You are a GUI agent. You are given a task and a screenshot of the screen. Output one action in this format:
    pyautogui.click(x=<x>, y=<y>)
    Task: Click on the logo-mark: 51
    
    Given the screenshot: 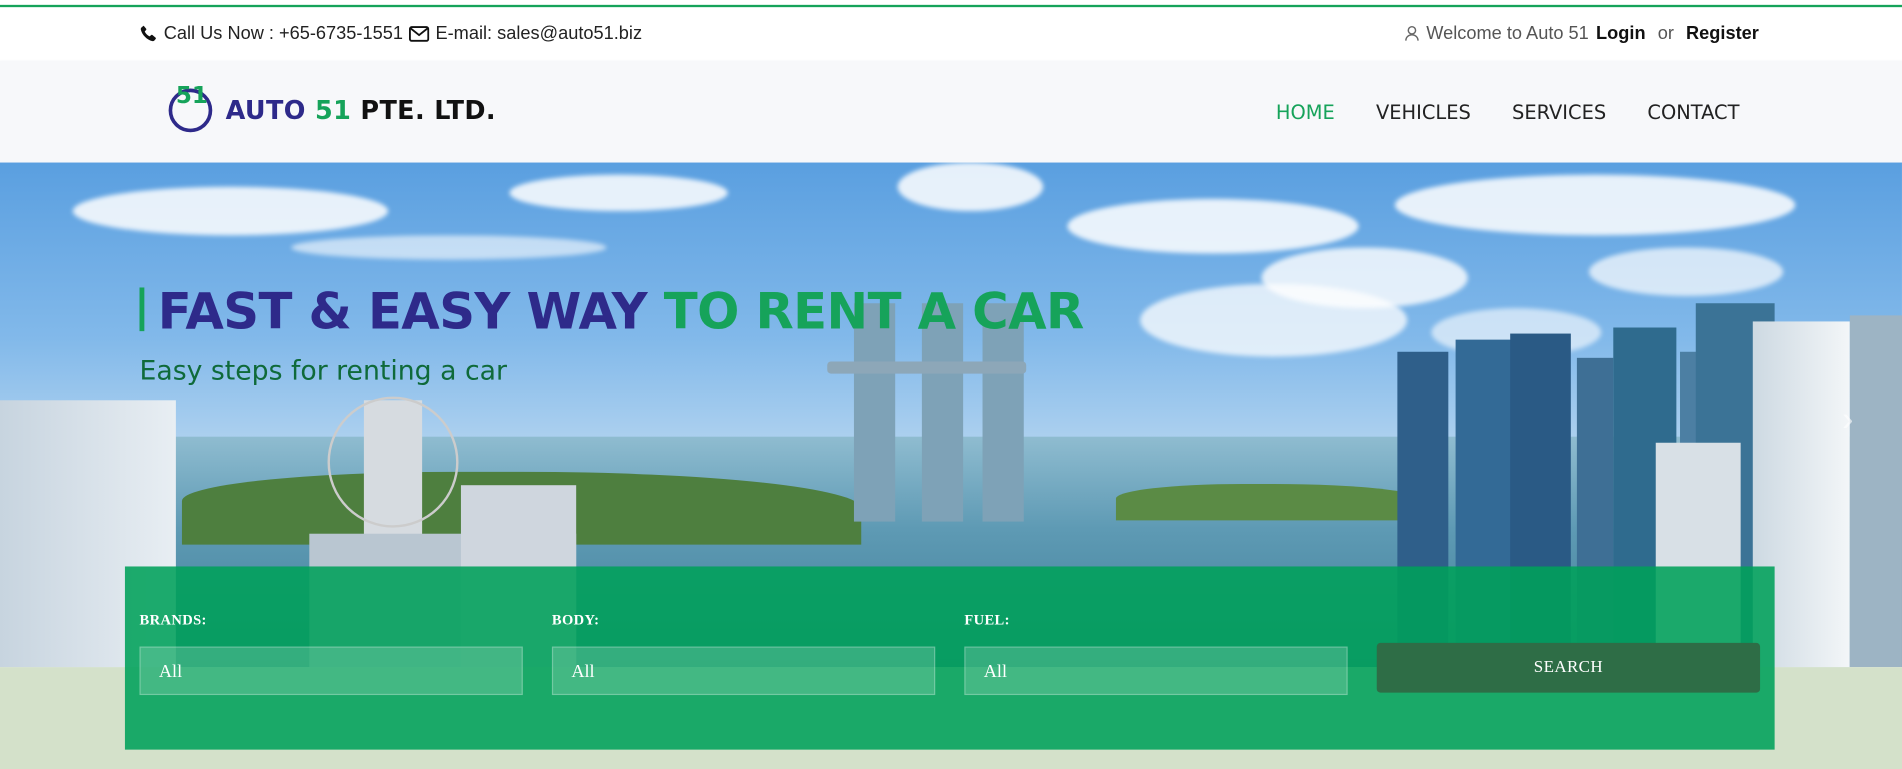 What is the action you would take?
    pyautogui.click(x=192, y=109)
    